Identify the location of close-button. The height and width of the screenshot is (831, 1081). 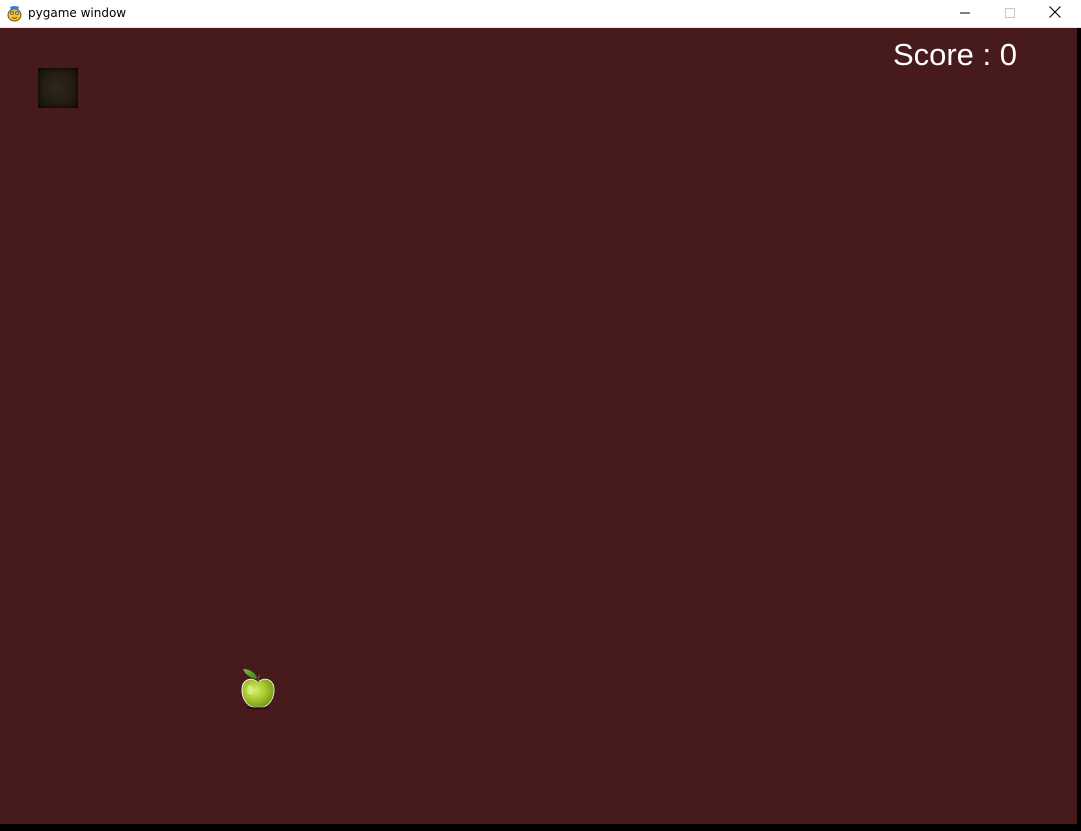
(1055, 13).